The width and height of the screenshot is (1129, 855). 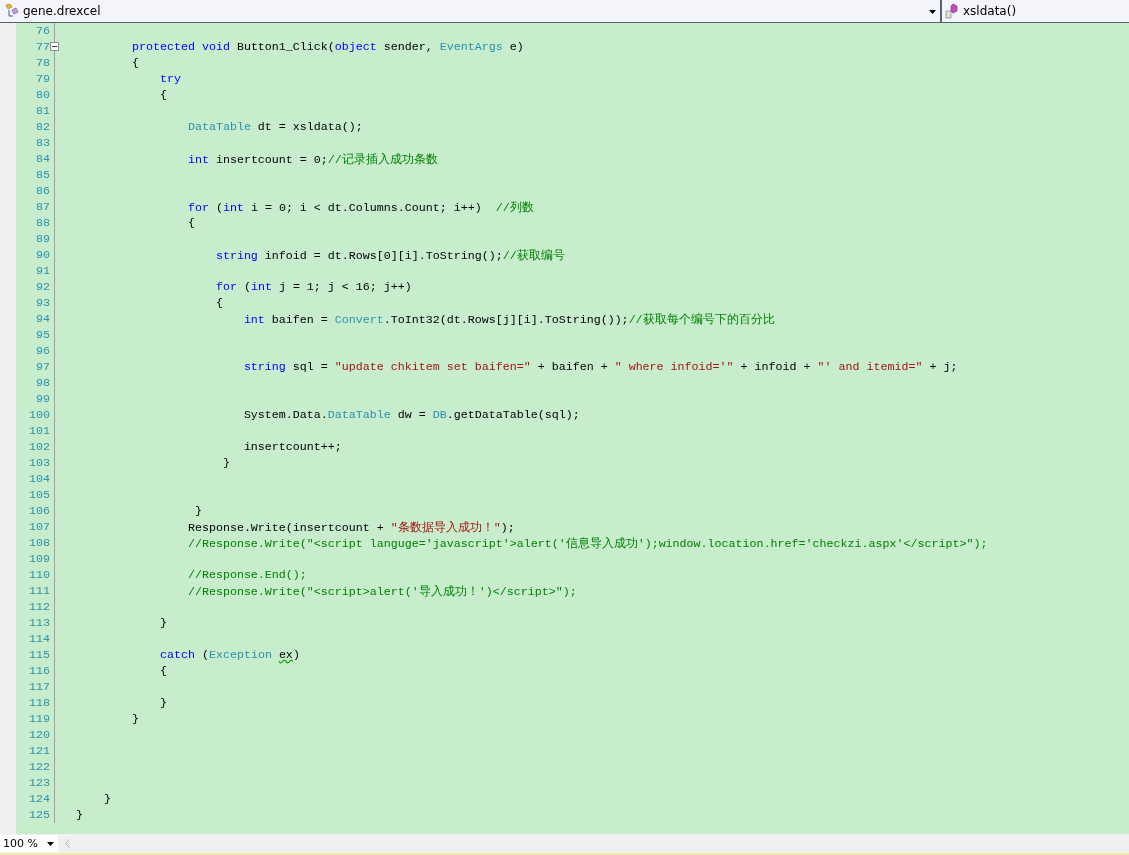 I want to click on line-number: 114, so click(x=39, y=639).